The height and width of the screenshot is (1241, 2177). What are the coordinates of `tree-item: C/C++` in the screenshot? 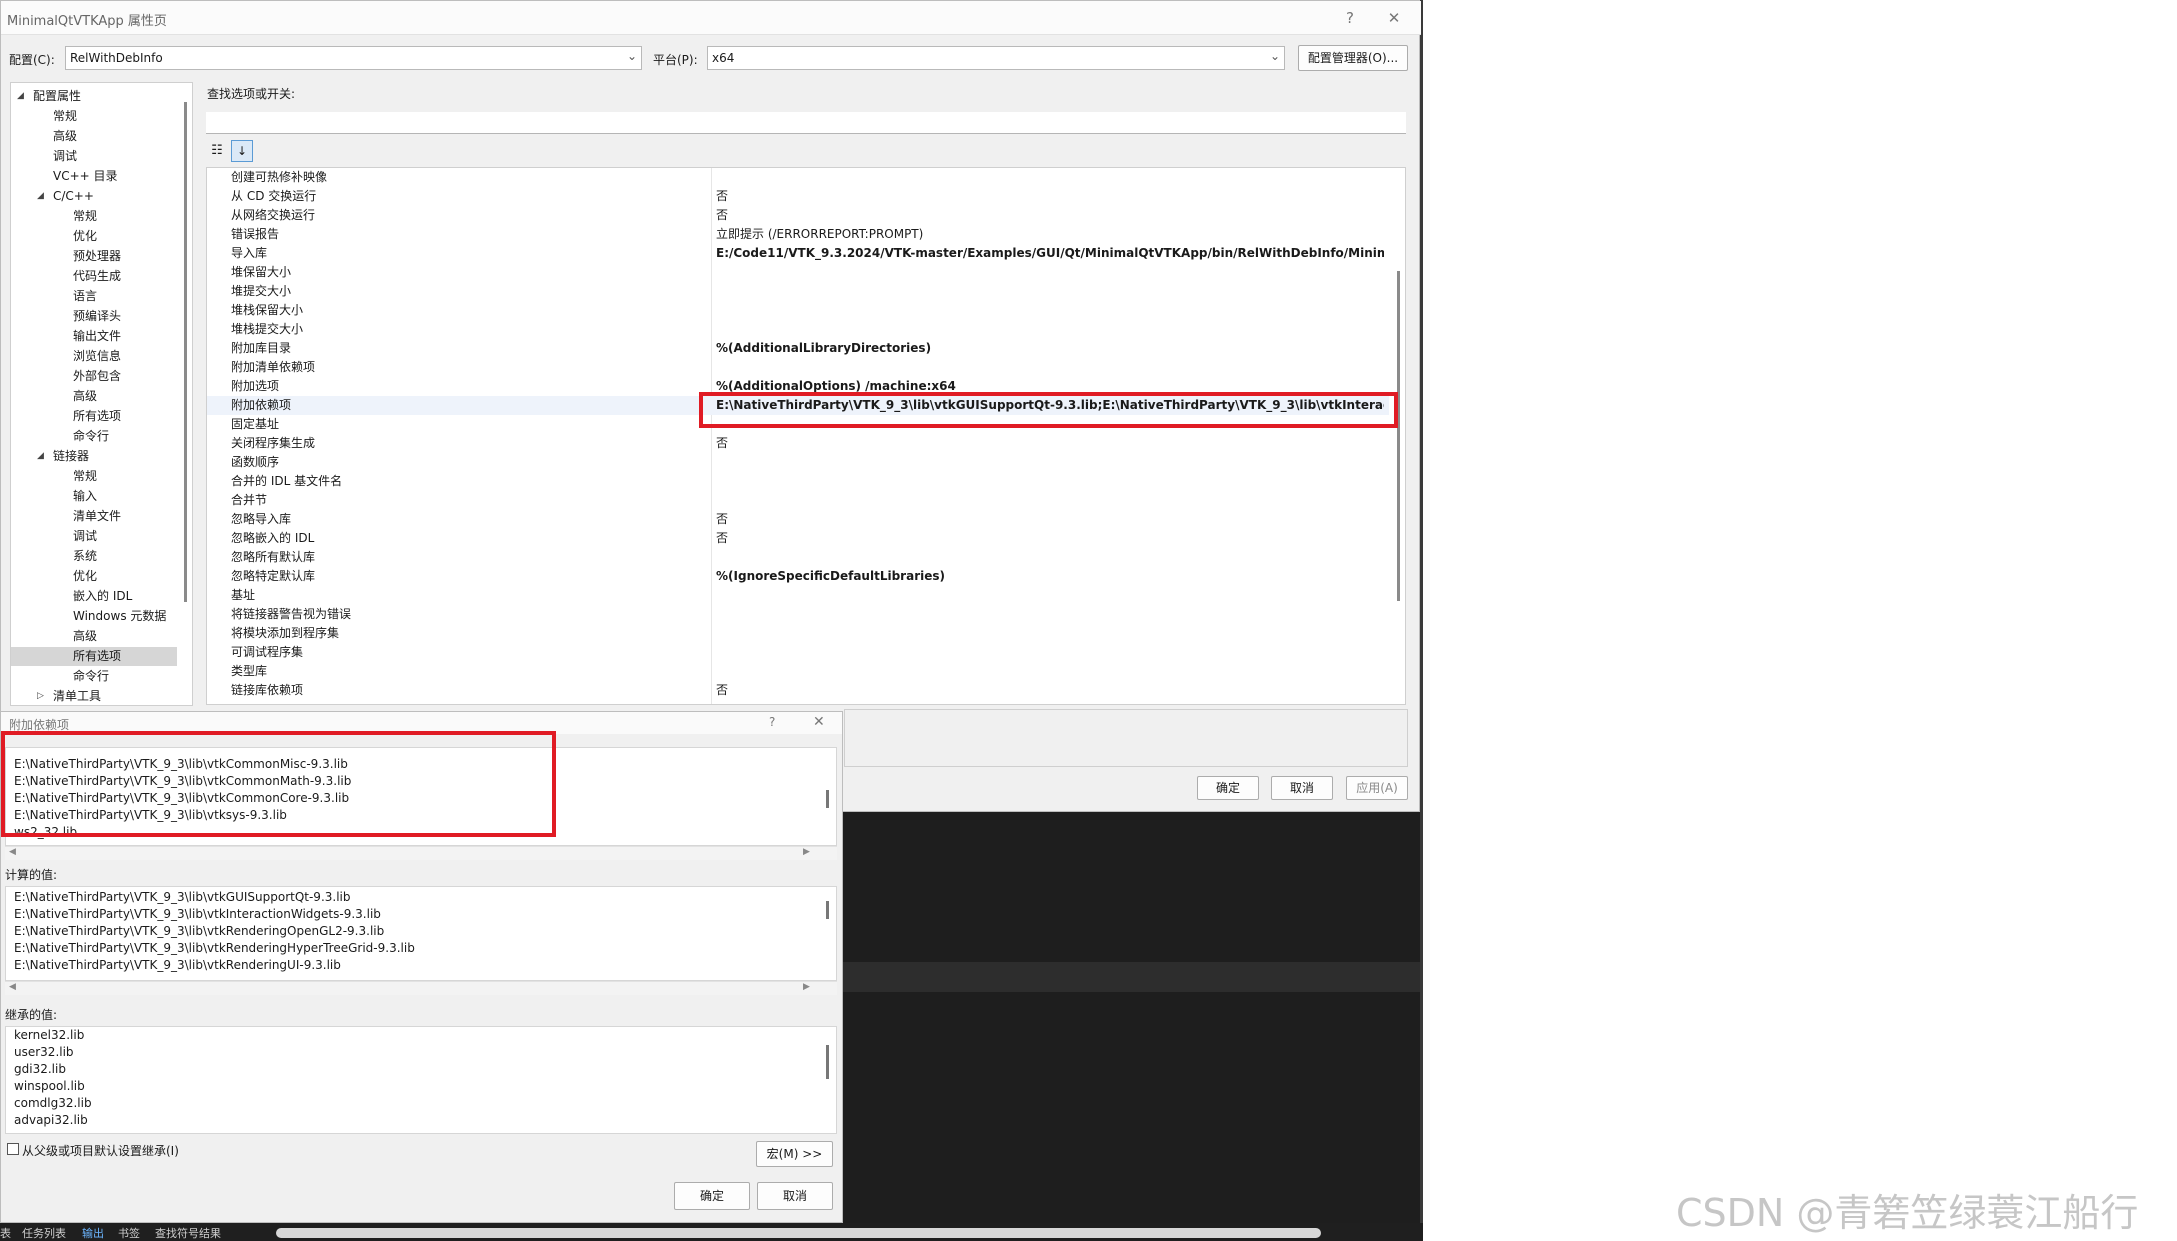 It's located at (73, 196).